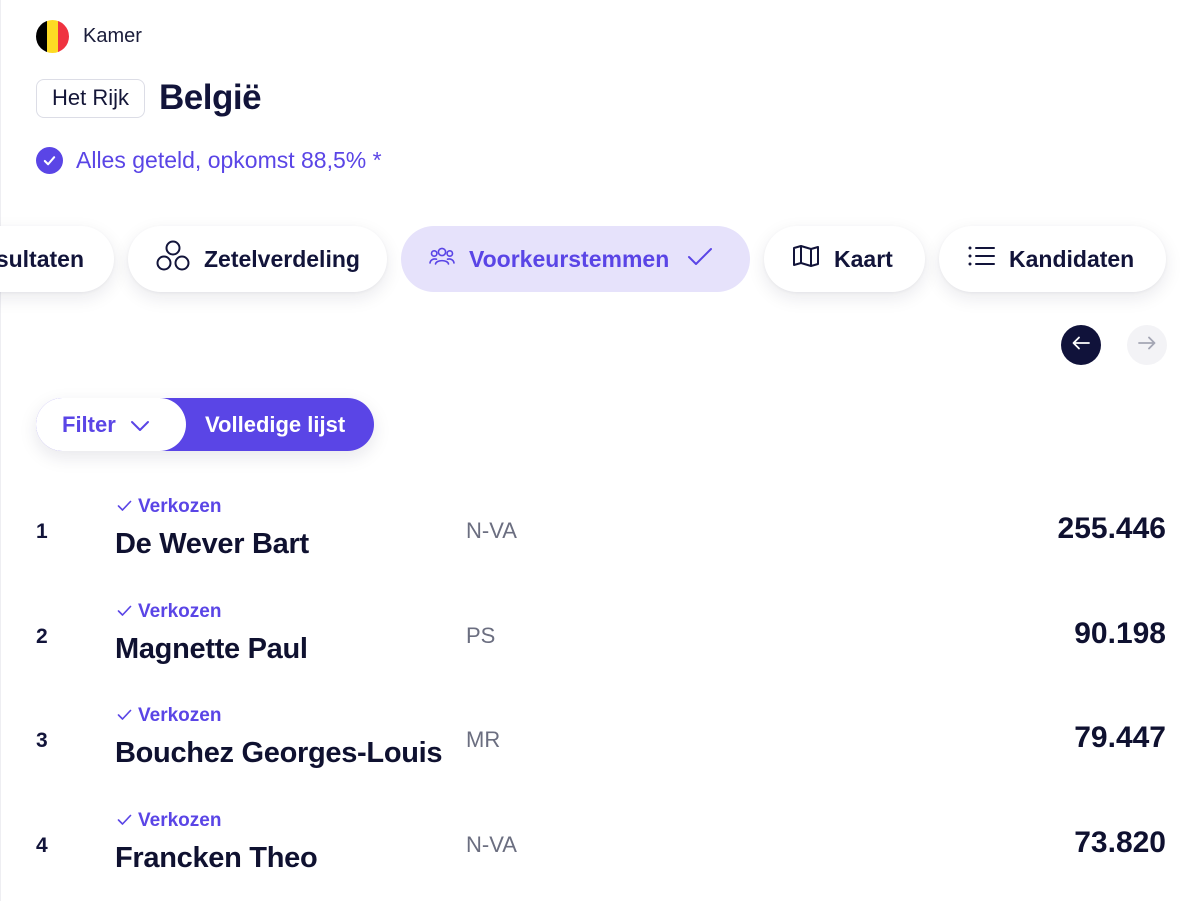 The height and width of the screenshot is (901, 1200). I want to click on tab-zetelverdeling: Zetelverdeling, so click(257, 259).